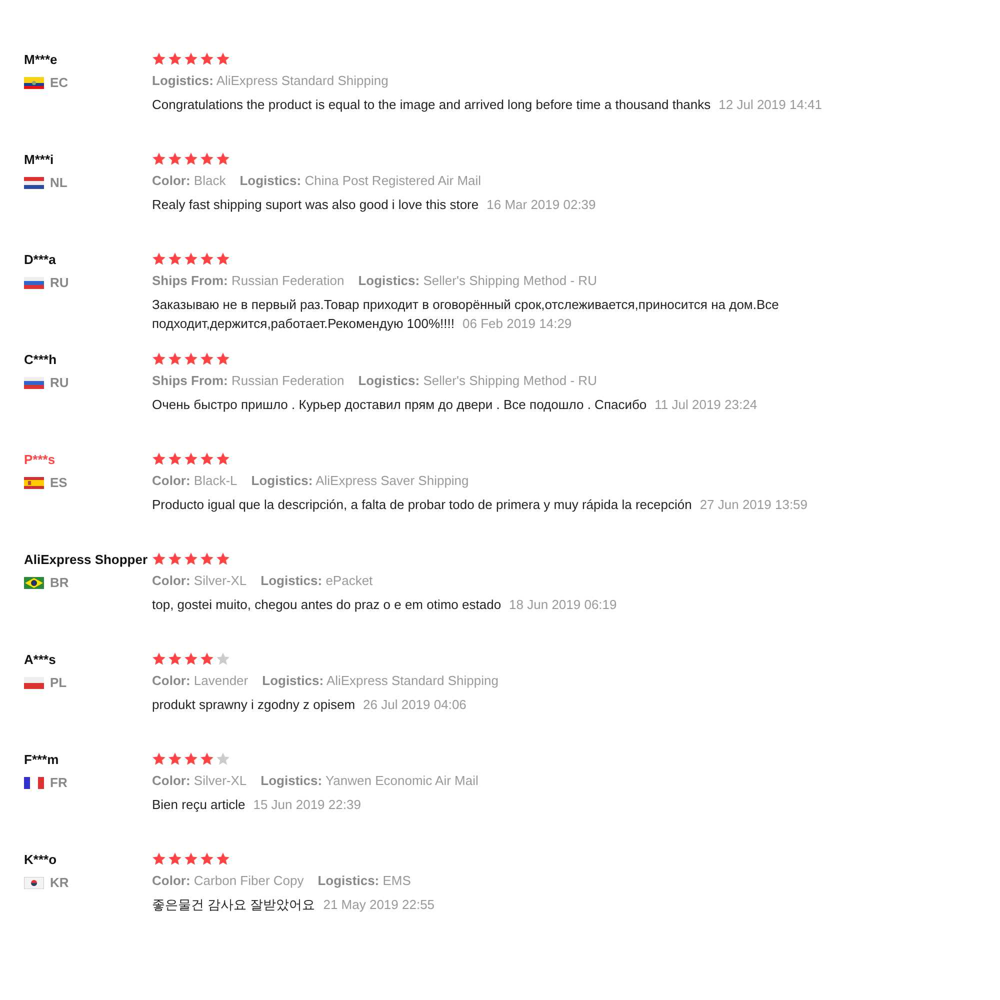  What do you see at coordinates (361, 180) in the screenshot?
I see `order-attribute: Logistics: China Post Registered Air Mail` at bounding box center [361, 180].